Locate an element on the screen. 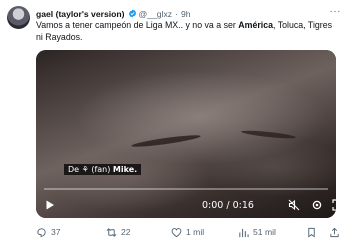 The image size is (350, 243). post-time: 9h is located at coordinates (186, 14).